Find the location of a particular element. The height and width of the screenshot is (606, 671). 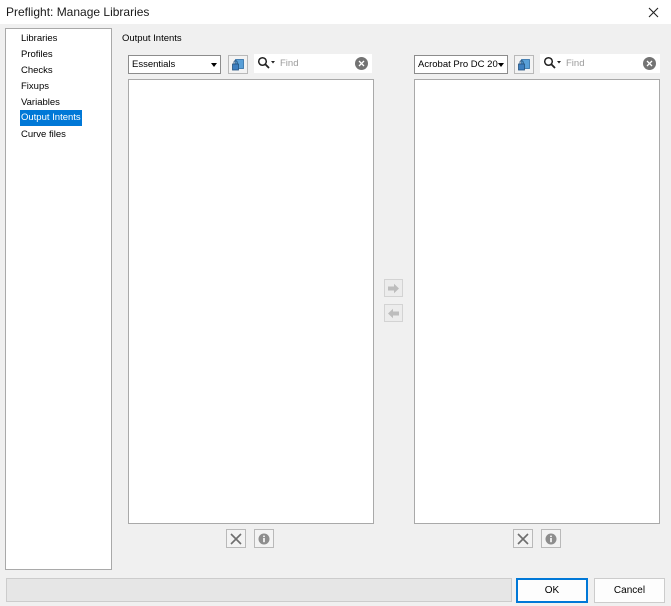

right-lock-library-button is located at coordinates (524, 64).